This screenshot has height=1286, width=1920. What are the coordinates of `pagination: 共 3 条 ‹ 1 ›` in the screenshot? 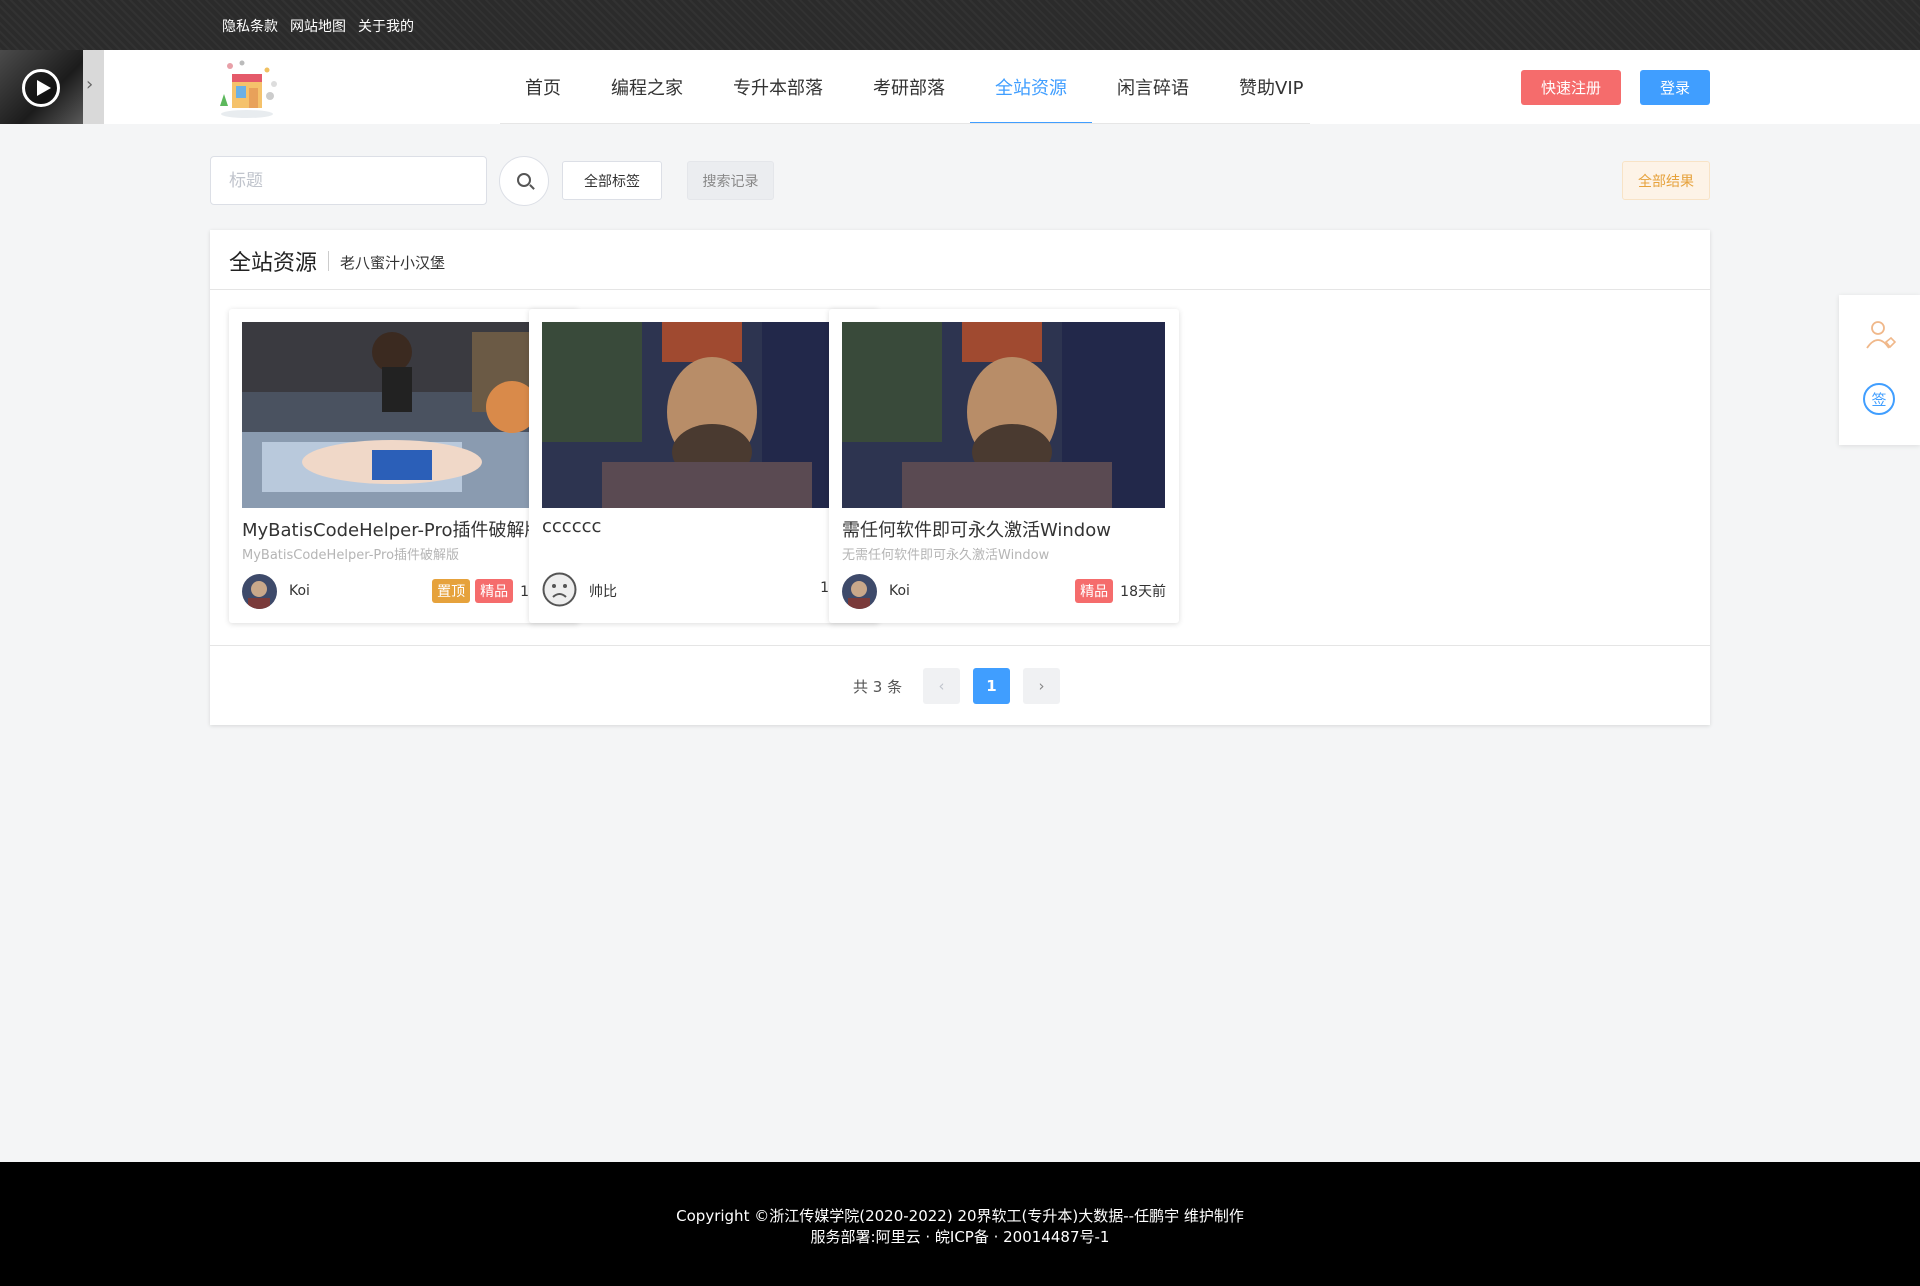 It's located at (960, 685).